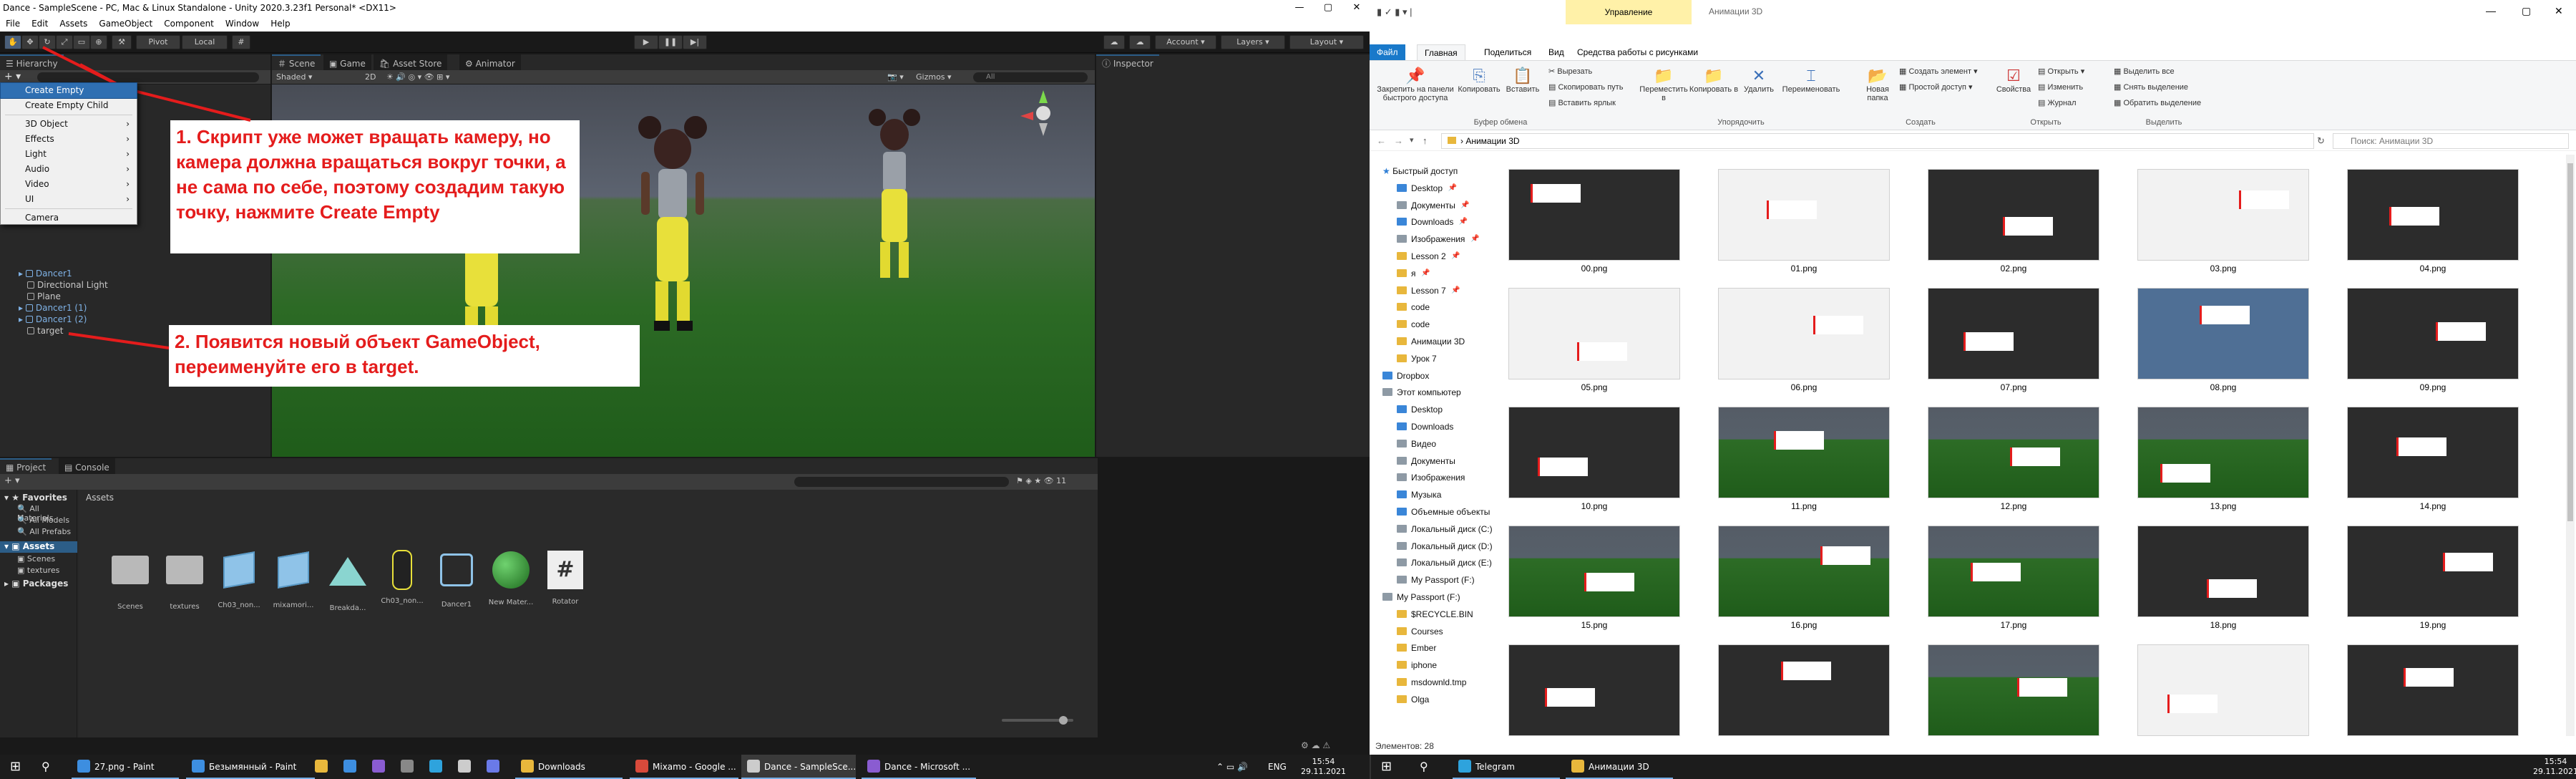 This screenshot has width=2576, height=779. What do you see at coordinates (352, 767) in the screenshot?
I see `store-icon` at bounding box center [352, 767].